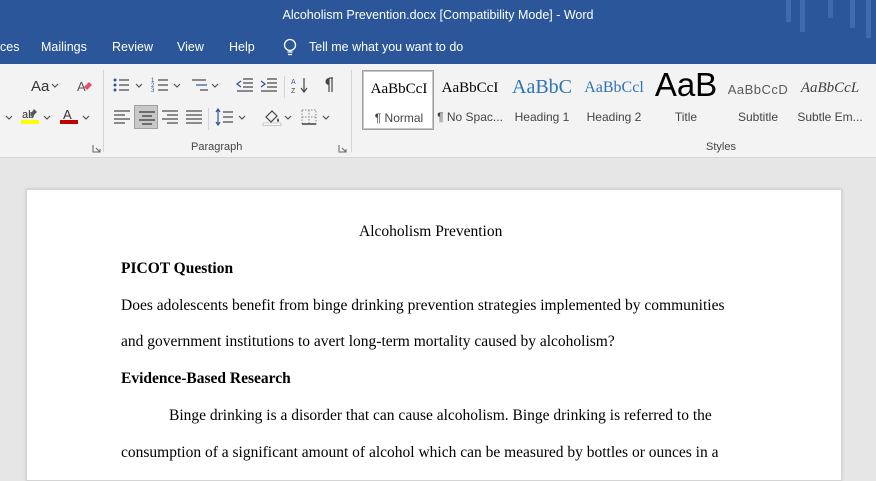  Describe the element at coordinates (272, 117) in the screenshot. I see `shading-icon` at that location.